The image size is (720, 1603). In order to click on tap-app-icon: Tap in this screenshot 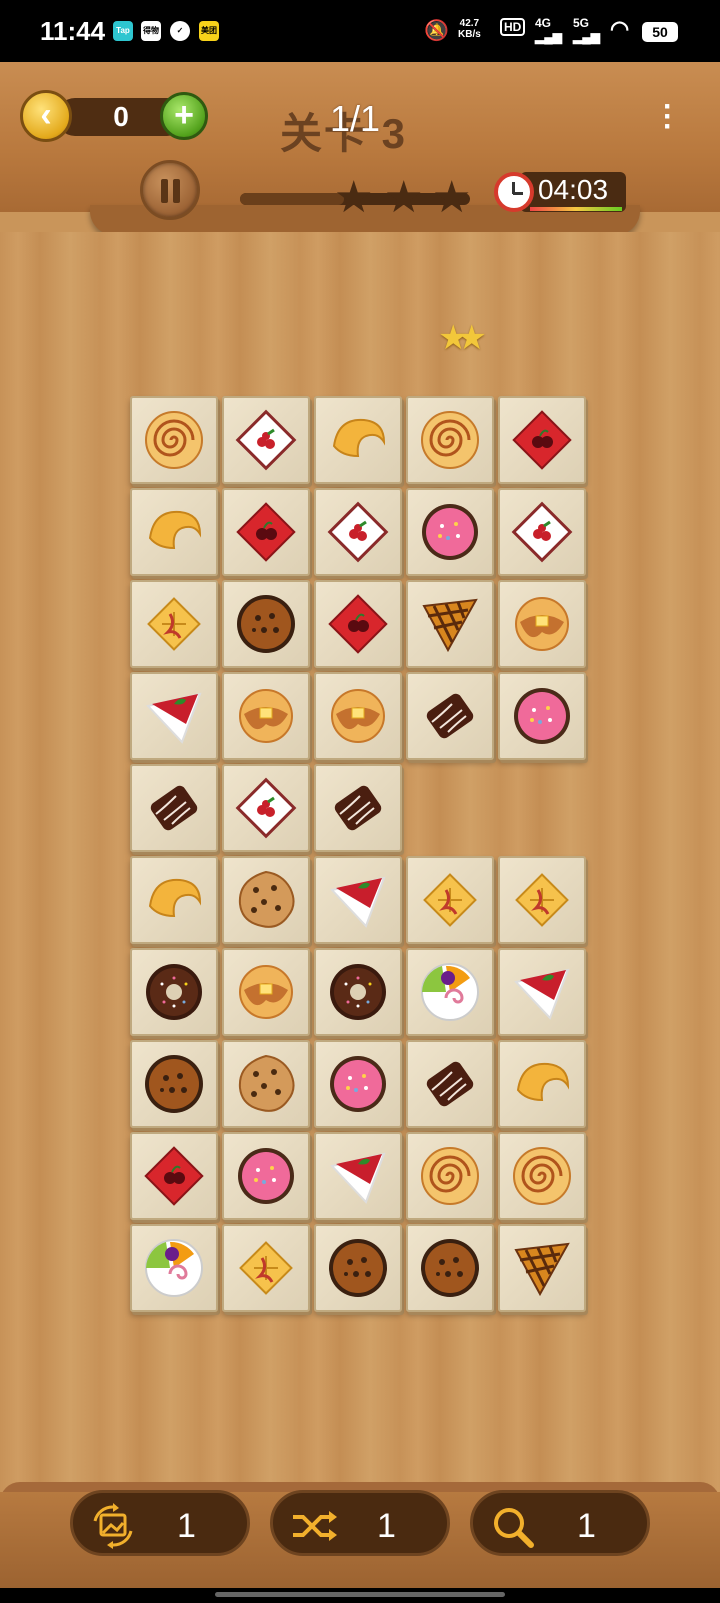, I will do `click(123, 31)`.